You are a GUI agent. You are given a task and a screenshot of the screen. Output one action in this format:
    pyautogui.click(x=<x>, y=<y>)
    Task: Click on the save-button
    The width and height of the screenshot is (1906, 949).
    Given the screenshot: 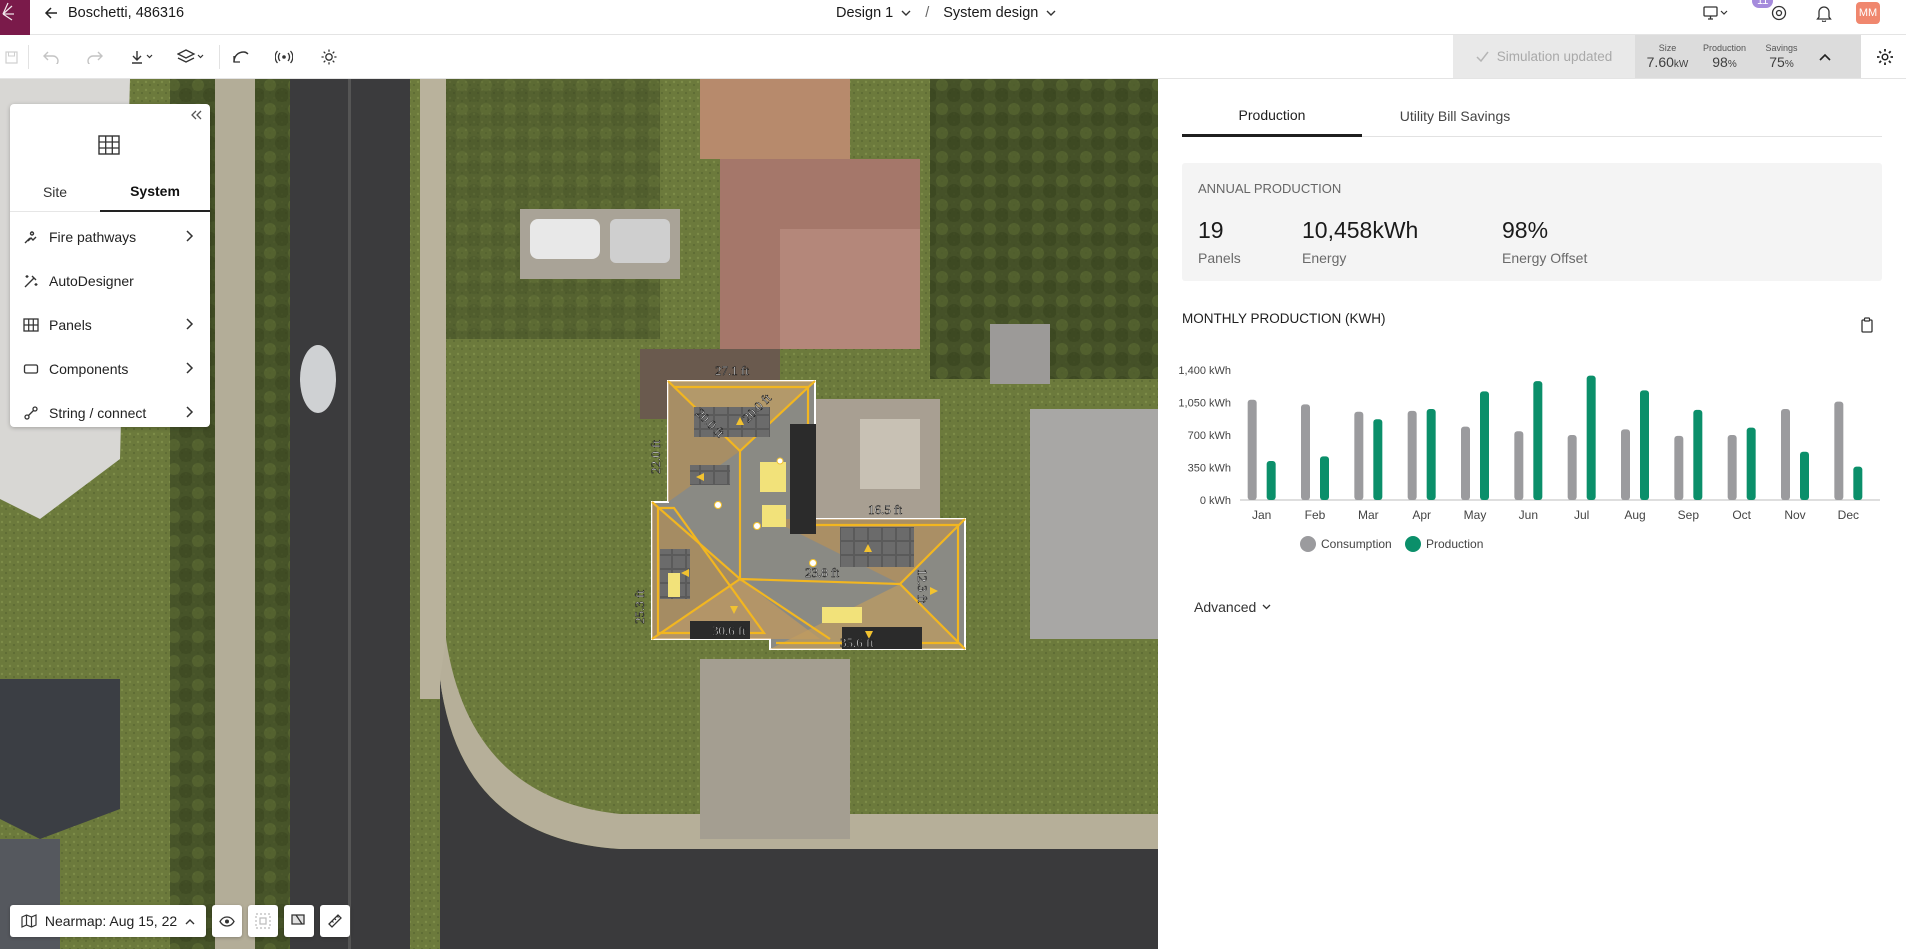 What is the action you would take?
    pyautogui.click(x=11, y=57)
    